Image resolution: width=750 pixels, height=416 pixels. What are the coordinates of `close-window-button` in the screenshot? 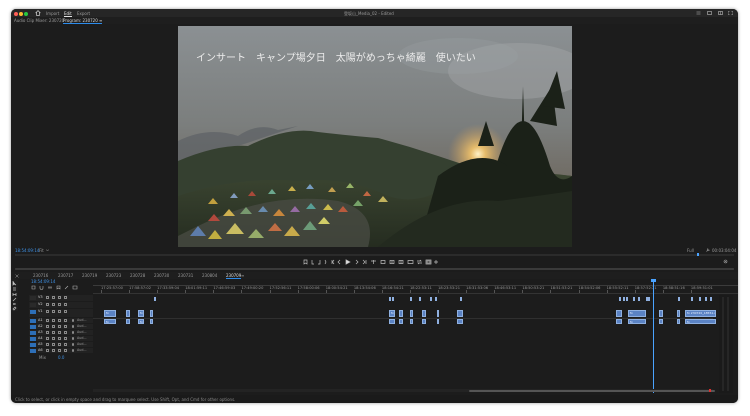 It's located at (16, 14).